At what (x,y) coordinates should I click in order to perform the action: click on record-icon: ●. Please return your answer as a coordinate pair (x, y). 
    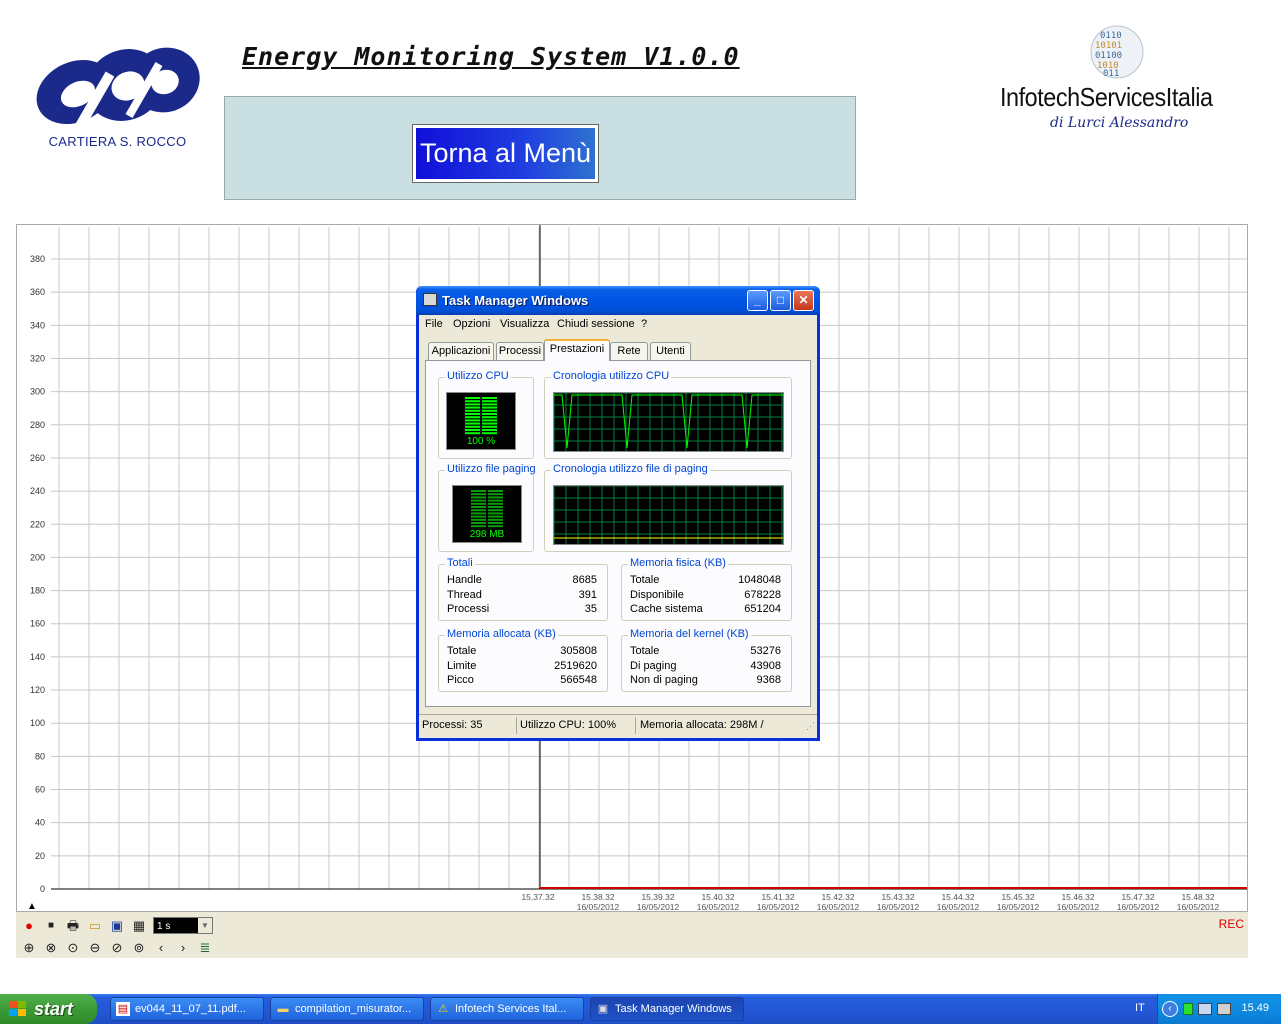
    Looking at the image, I should click on (29, 926).